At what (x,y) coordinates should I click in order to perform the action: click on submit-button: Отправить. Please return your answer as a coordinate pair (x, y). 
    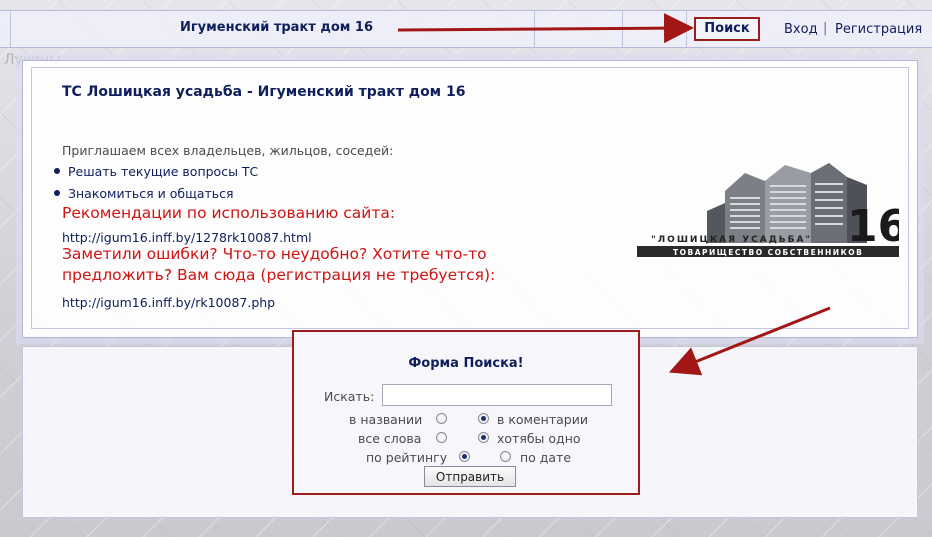
    Looking at the image, I should click on (470, 476).